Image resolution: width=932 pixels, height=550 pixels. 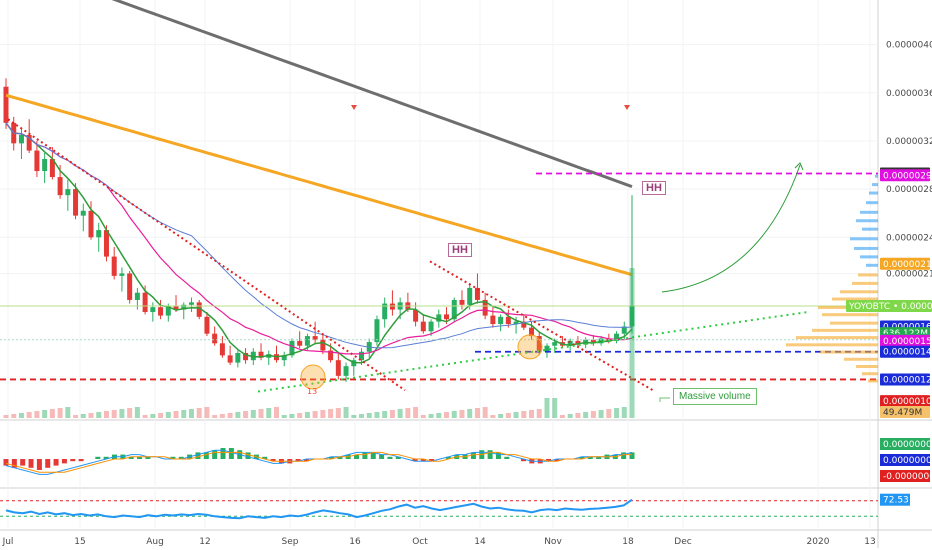 I want to click on price-tick-label: 0.00000280, so click(x=909, y=190).